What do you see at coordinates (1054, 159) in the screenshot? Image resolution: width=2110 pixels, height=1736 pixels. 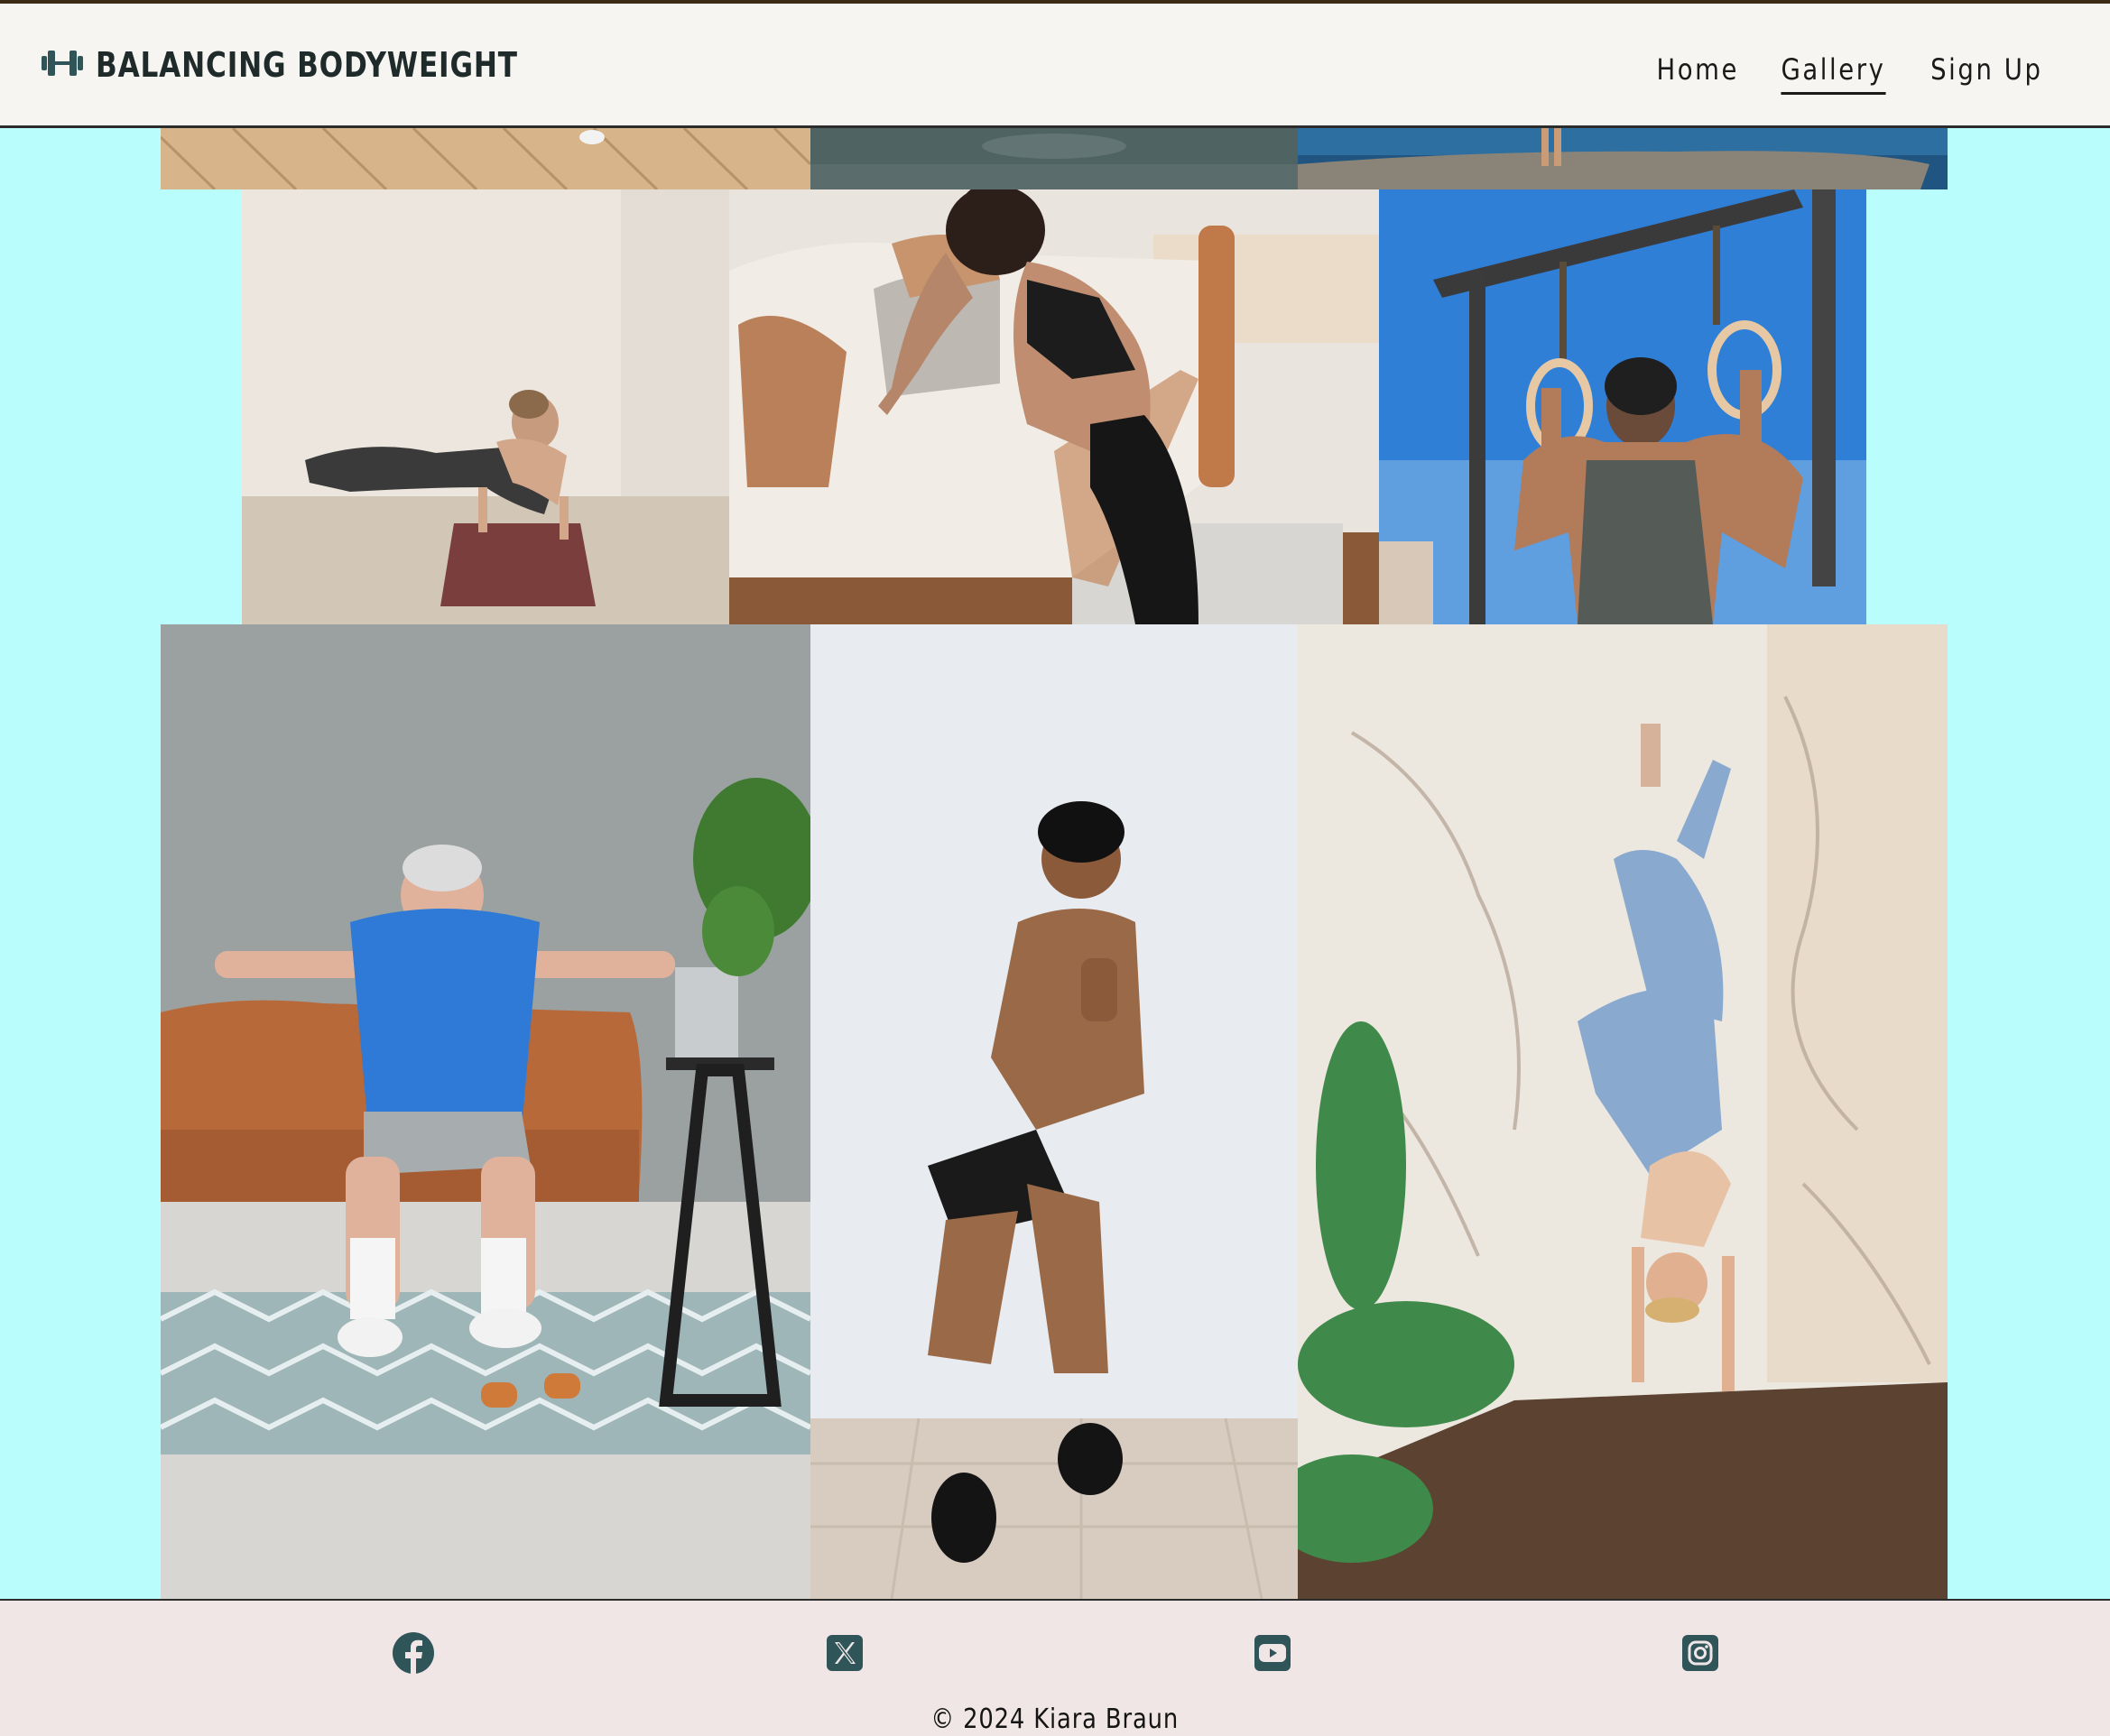 I see `photo-grey-surface` at bounding box center [1054, 159].